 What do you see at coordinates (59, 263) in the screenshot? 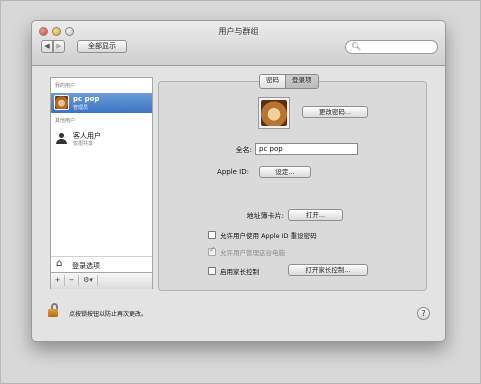
I see `house-icon: ⌂` at bounding box center [59, 263].